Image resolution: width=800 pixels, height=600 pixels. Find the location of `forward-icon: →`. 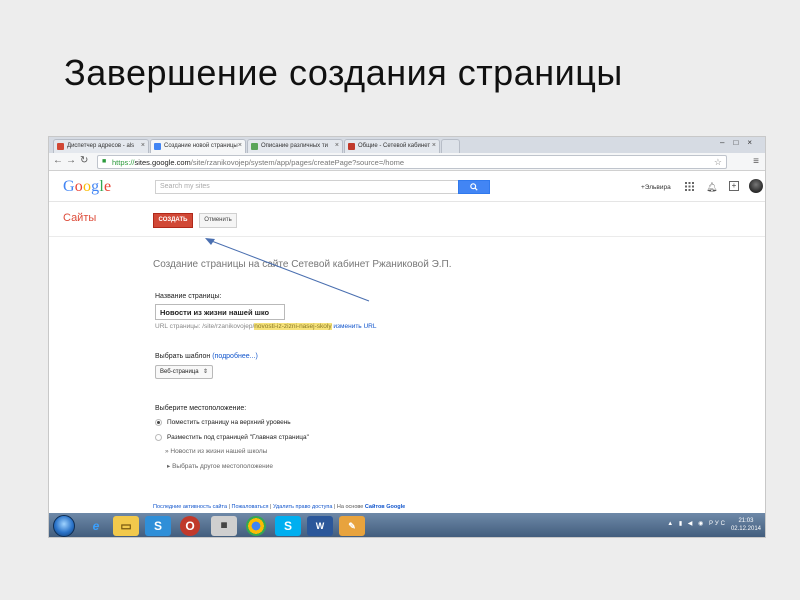

forward-icon: → is located at coordinates (71, 160).